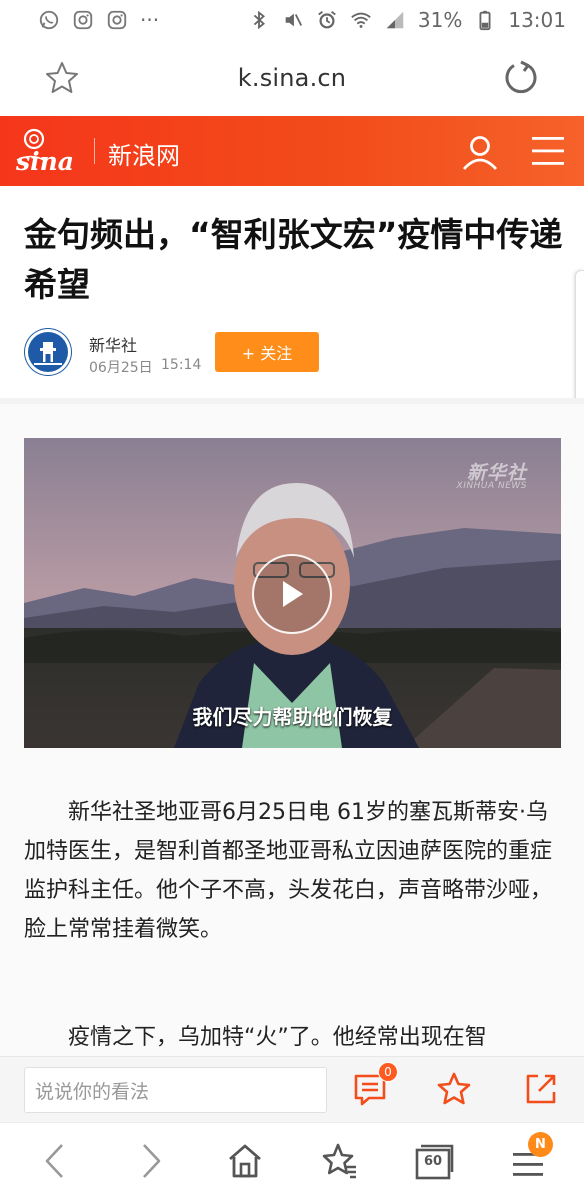 The height and width of the screenshot is (1200, 584). Describe the element at coordinates (395, 20) in the screenshot. I see `signal-icon` at that location.